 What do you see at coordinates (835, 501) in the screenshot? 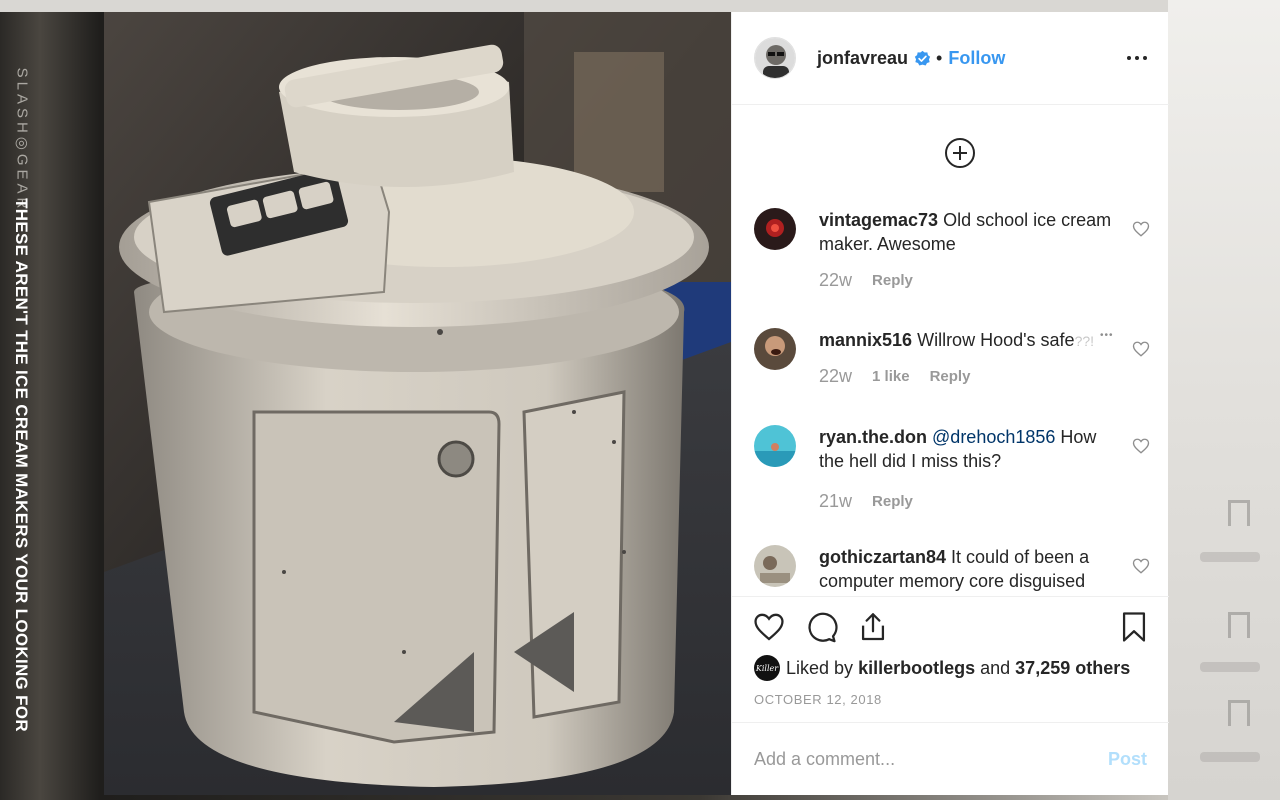
I see `comment-age: 21w` at bounding box center [835, 501].